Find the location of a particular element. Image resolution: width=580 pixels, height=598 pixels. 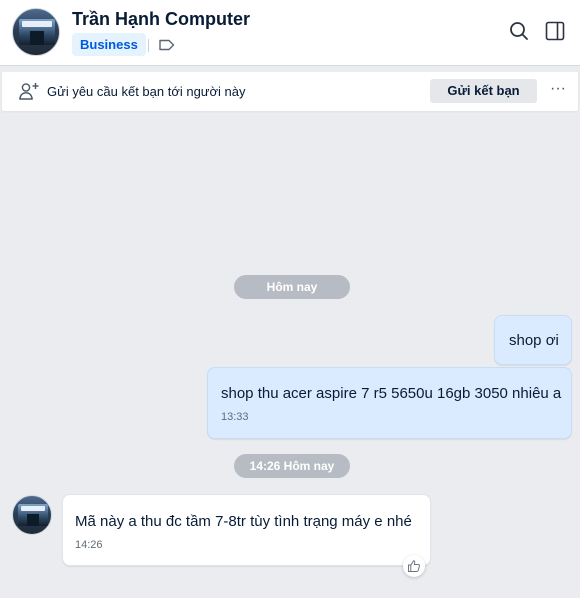

message-text: shop ơi is located at coordinates (534, 340).